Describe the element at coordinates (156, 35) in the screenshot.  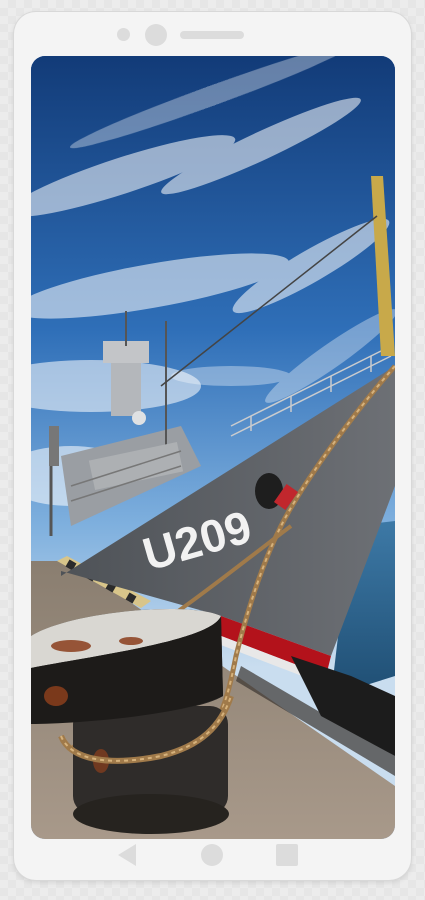
I see `front-camera-icon` at that location.